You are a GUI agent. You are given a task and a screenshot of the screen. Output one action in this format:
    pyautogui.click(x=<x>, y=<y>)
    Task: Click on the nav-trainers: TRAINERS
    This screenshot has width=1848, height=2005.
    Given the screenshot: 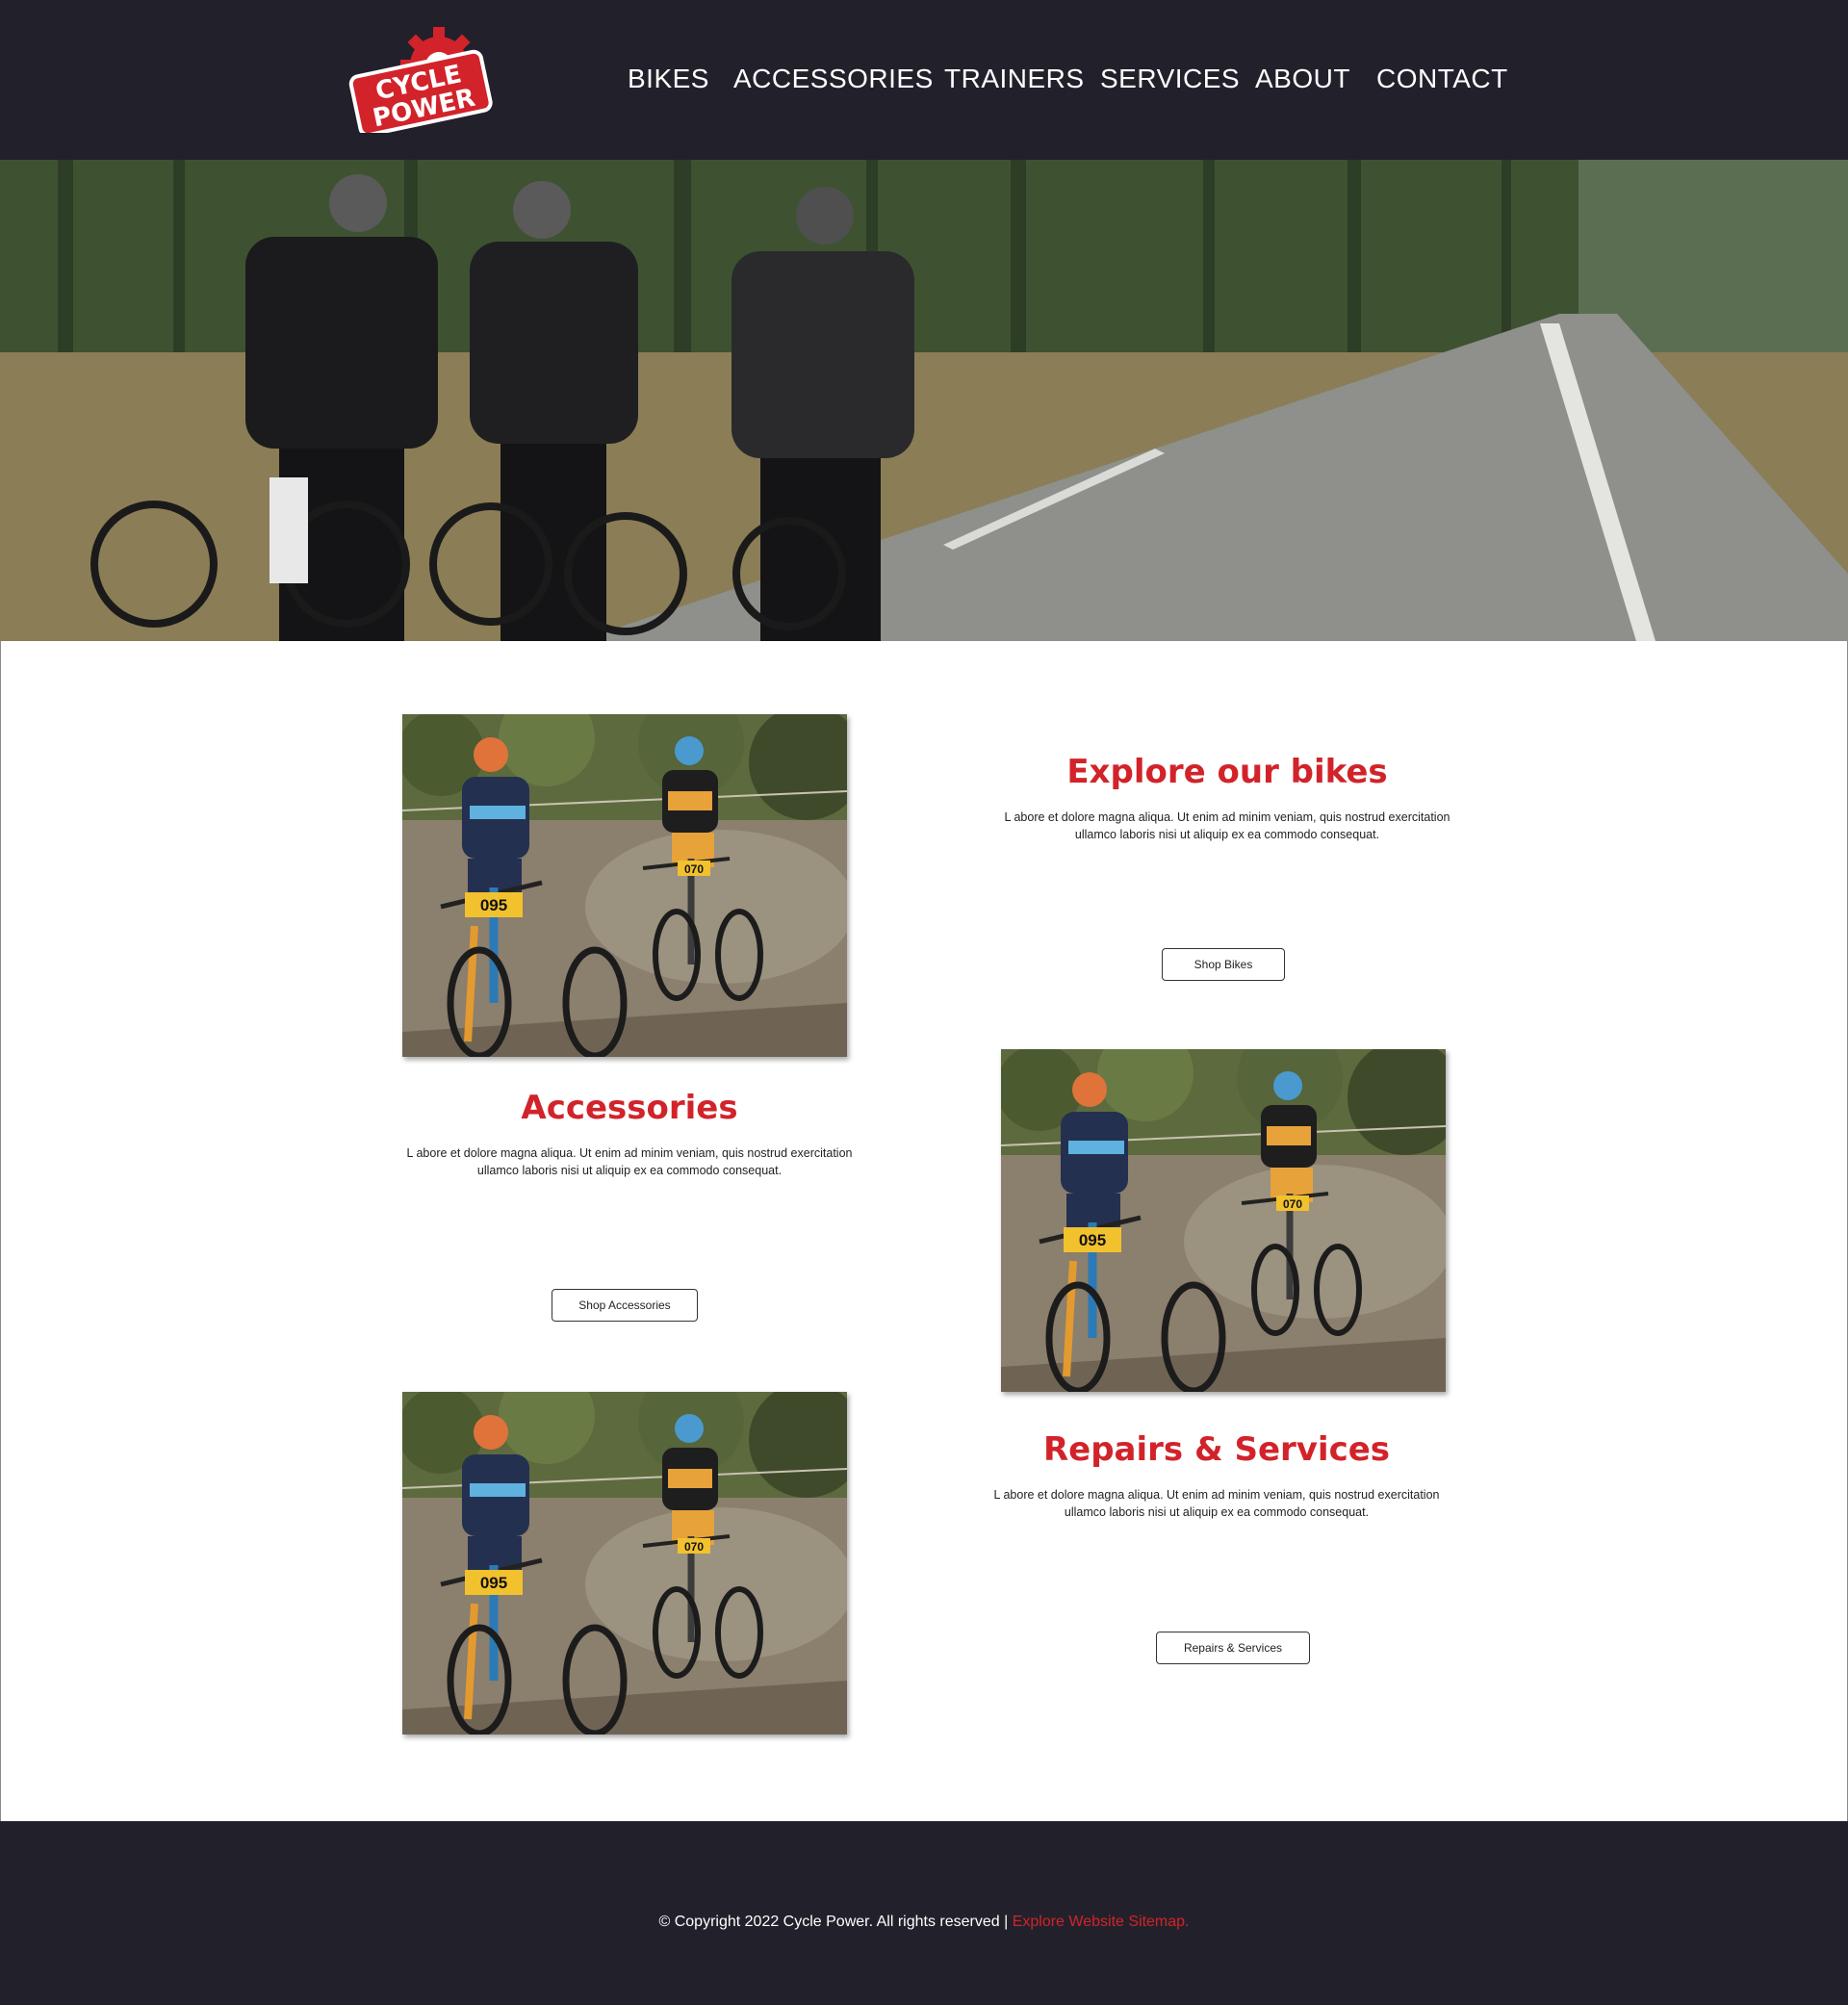 What is the action you would take?
    pyautogui.click(x=1014, y=79)
    